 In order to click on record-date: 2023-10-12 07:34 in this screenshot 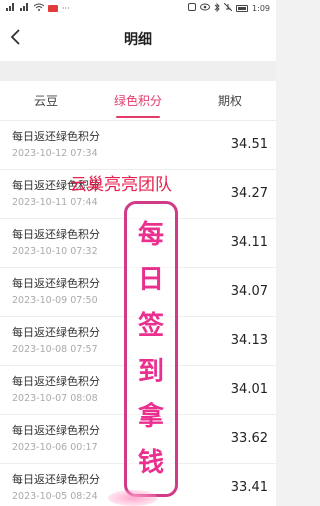, I will do `click(55, 153)`.